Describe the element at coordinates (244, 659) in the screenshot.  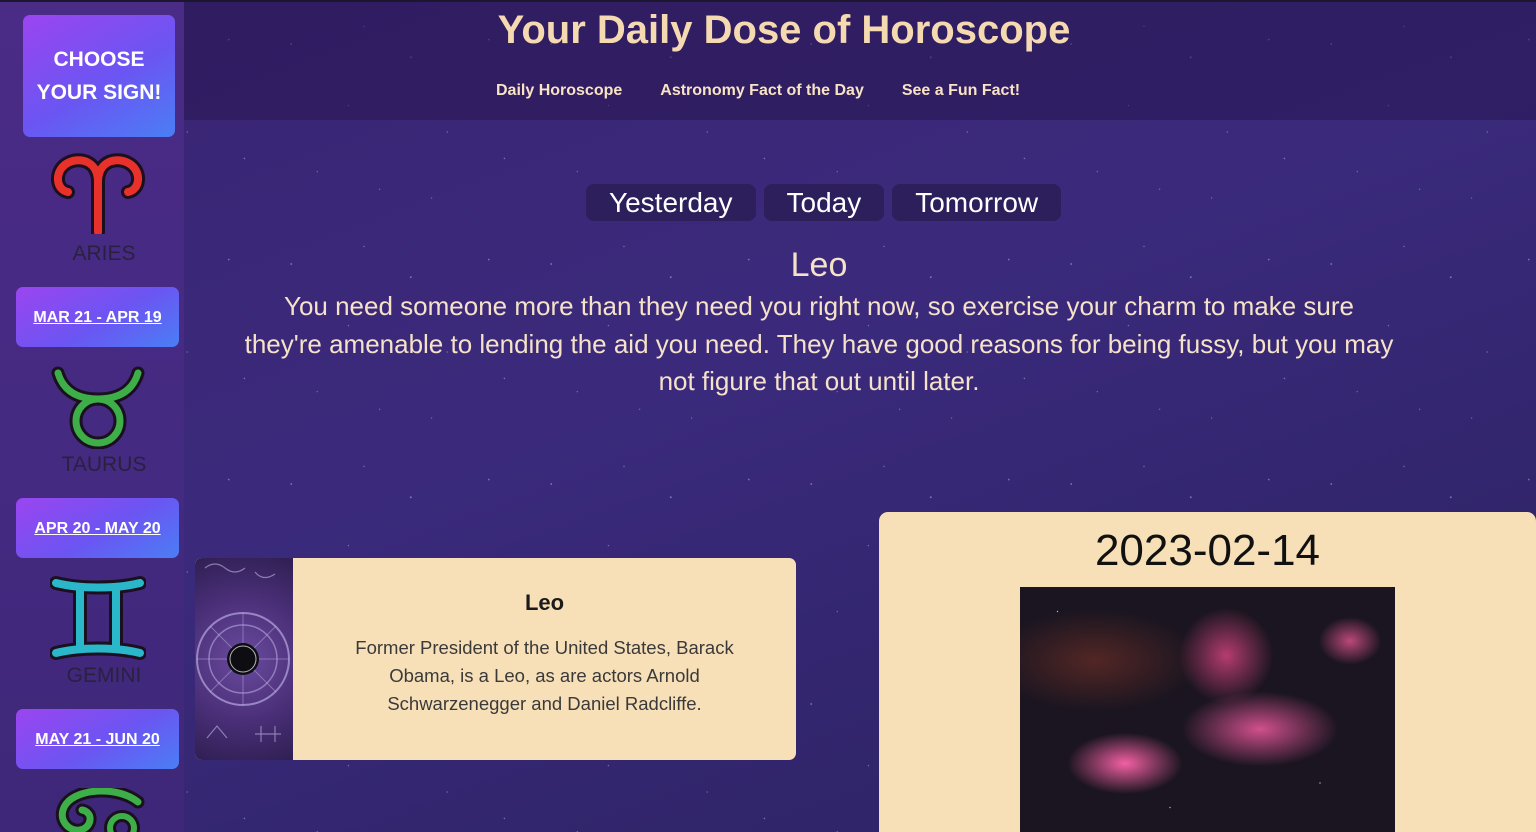
I see `zodiac-wheel-image` at that location.